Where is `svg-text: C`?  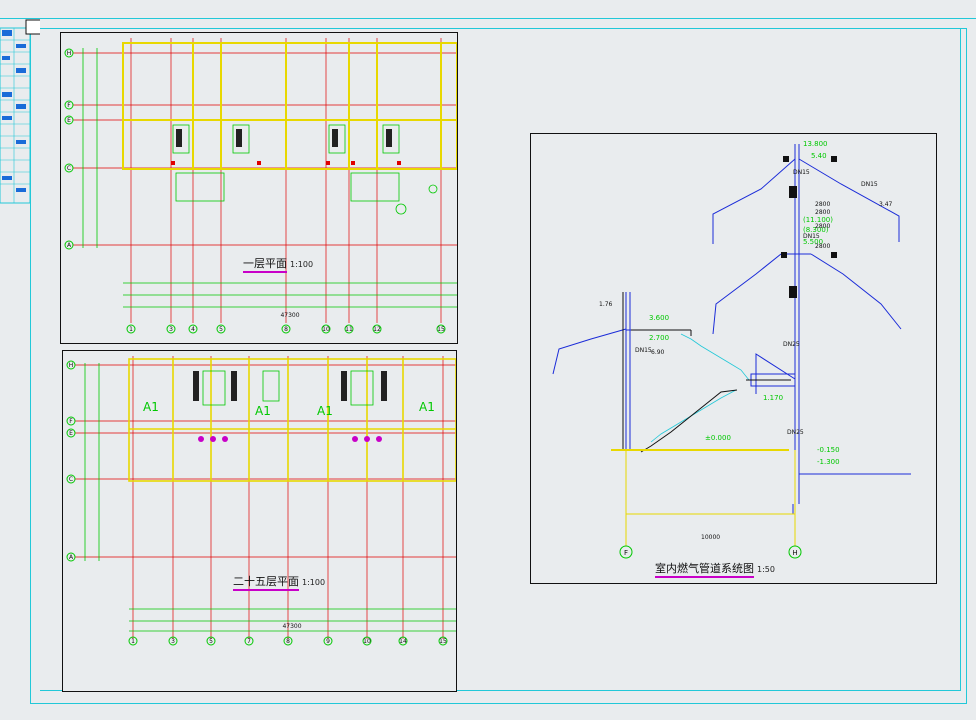 svg-text: C is located at coordinates (71, 479).